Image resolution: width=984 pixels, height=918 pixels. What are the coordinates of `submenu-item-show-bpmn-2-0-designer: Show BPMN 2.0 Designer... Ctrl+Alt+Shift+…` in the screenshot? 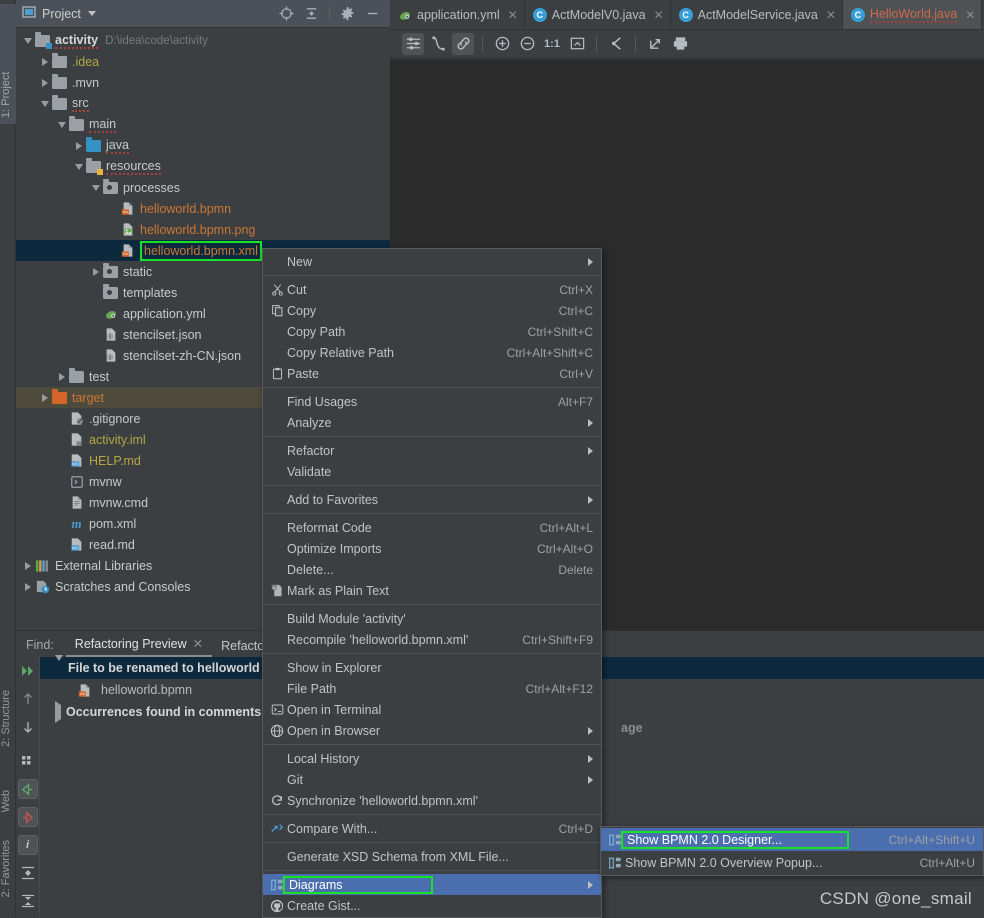 It's located at (792, 839).